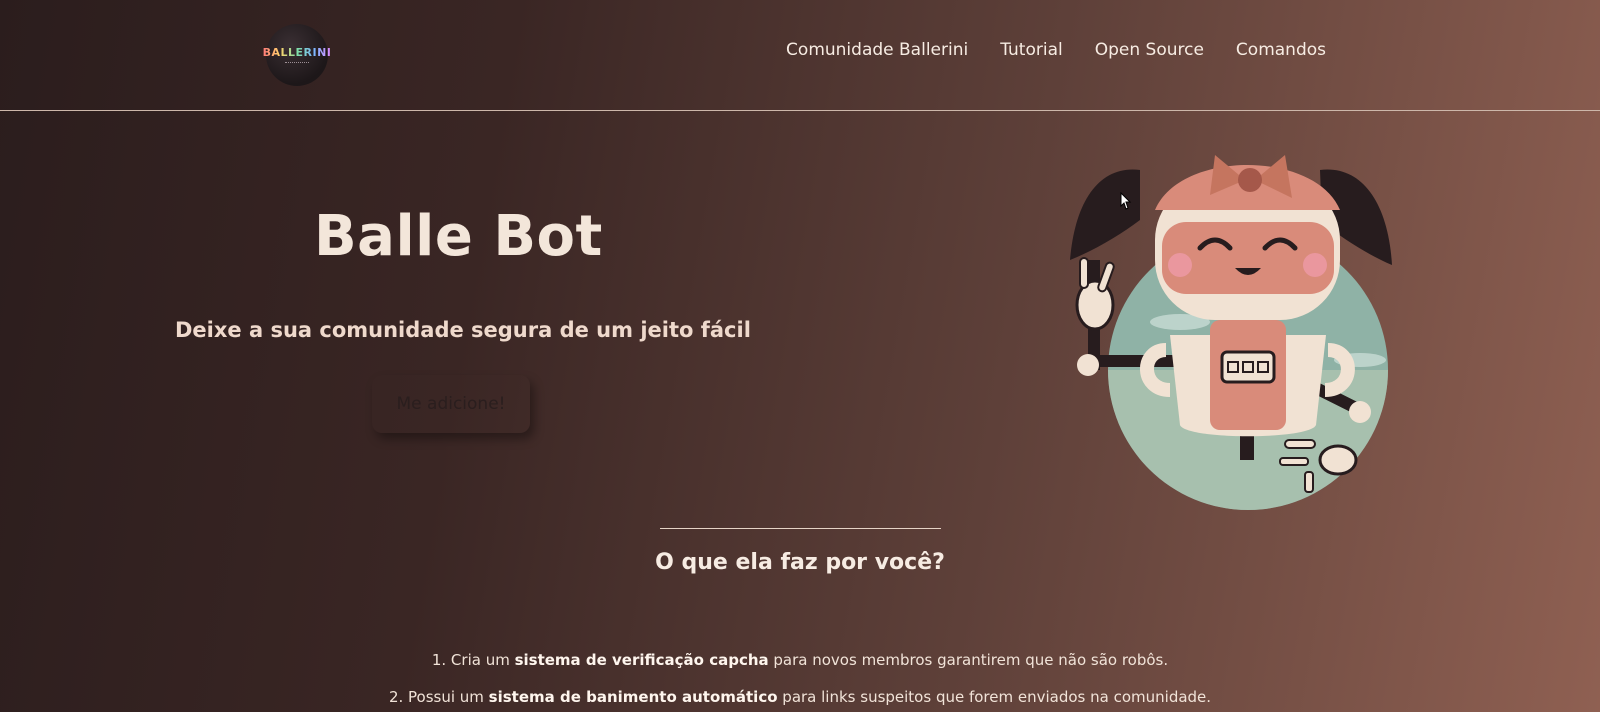  Describe the element at coordinates (1031, 50) in the screenshot. I see `nav-tutorial: Tutorial` at that location.